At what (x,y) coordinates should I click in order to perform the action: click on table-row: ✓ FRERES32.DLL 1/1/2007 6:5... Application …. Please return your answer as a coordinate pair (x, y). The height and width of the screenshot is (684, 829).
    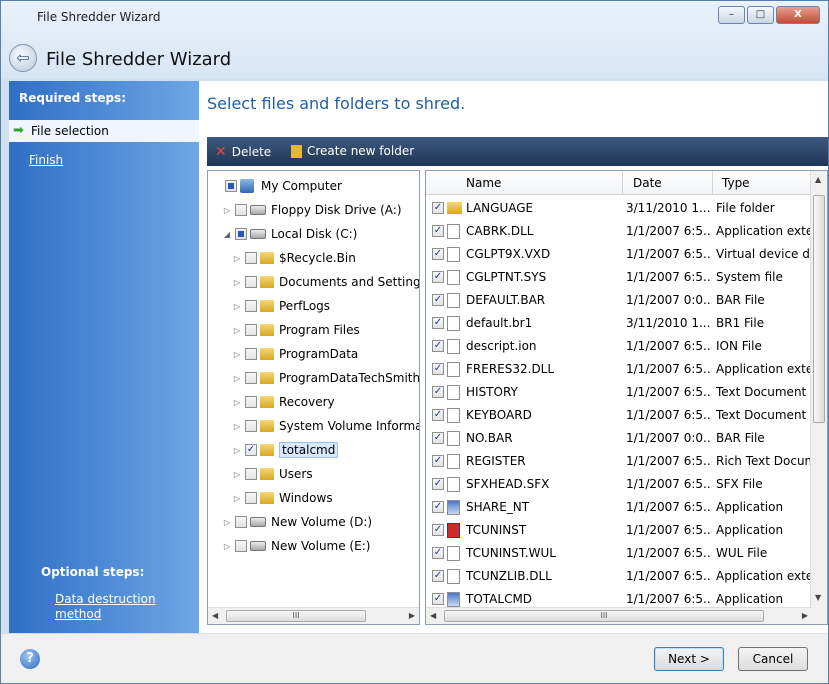
    Looking at the image, I should click on (619, 369).